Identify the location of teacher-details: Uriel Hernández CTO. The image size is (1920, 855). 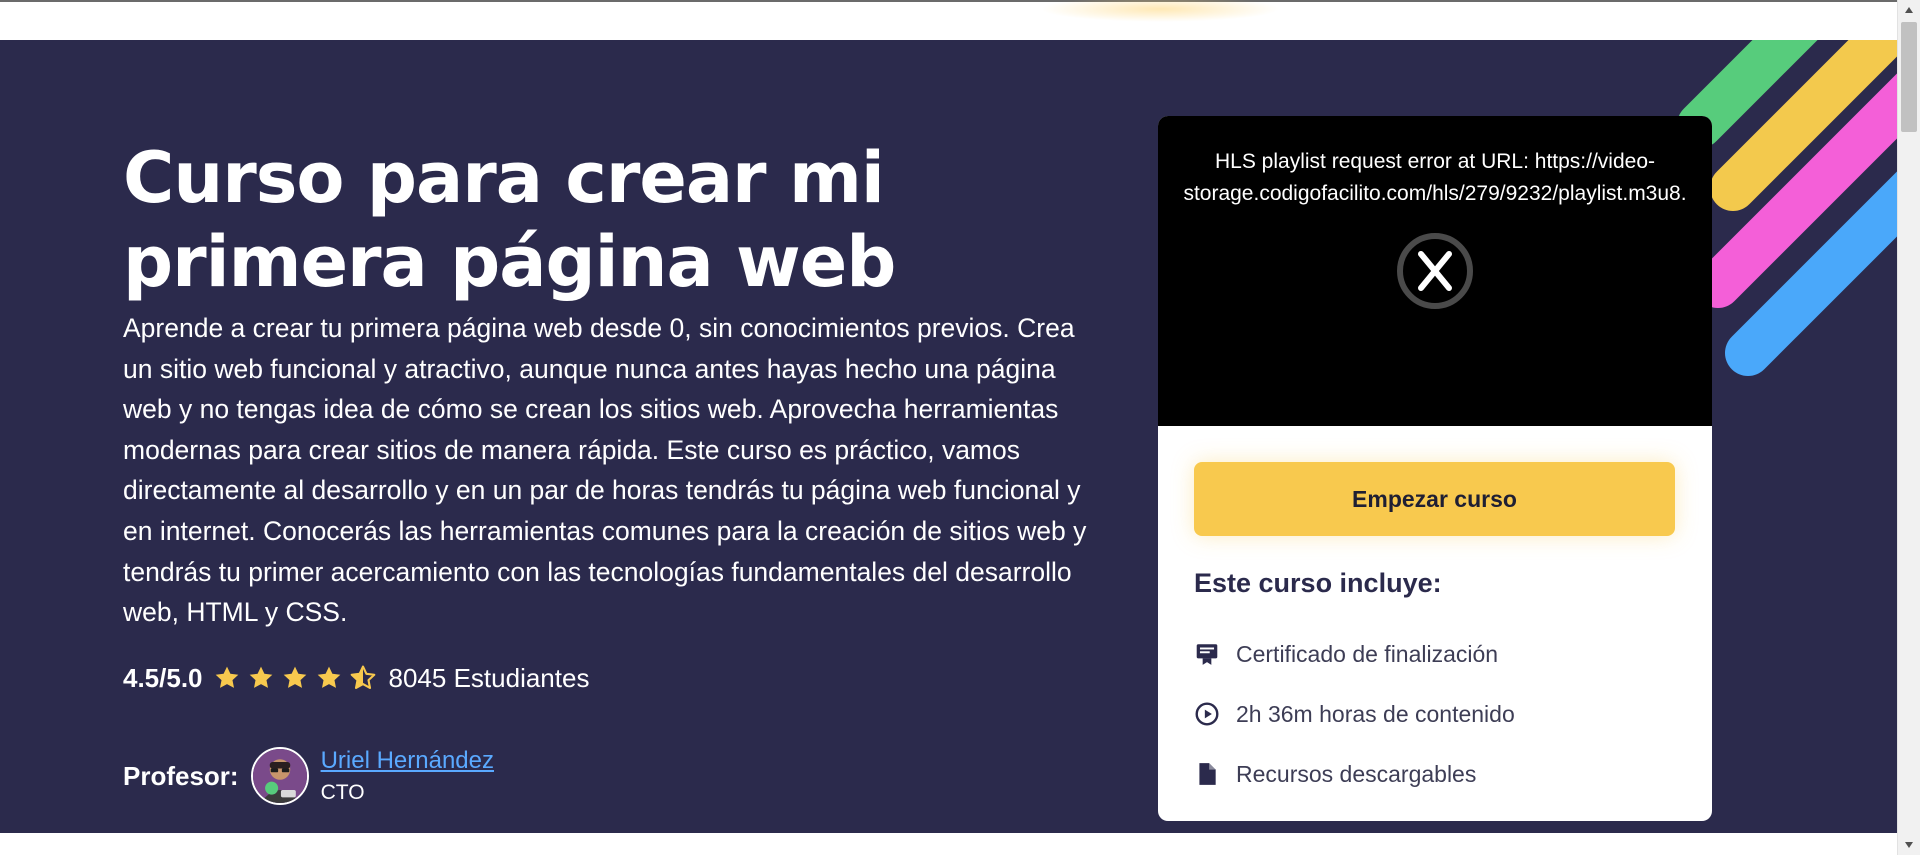
(407, 776).